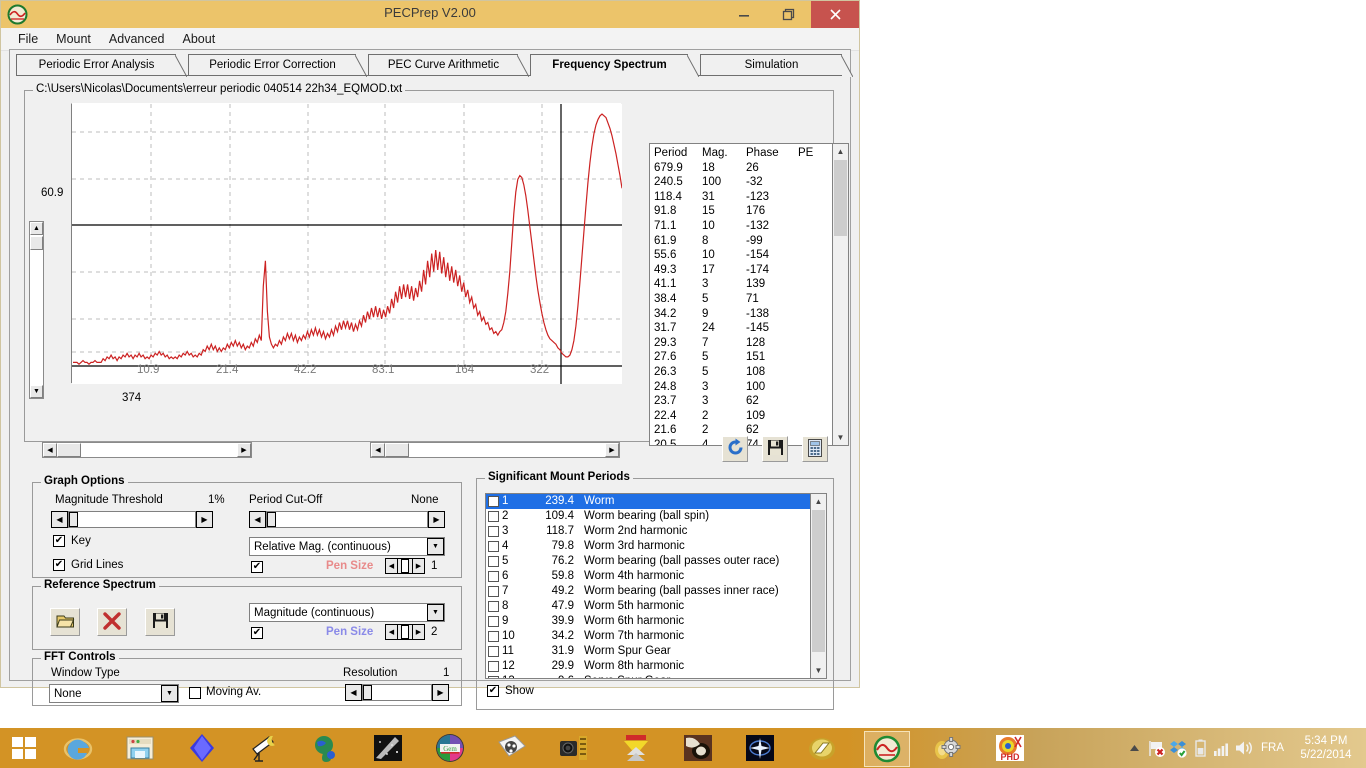 The height and width of the screenshot is (768, 1366). I want to click on tab-periodic-error-correction: Periodic Error Correction, so click(277, 65).